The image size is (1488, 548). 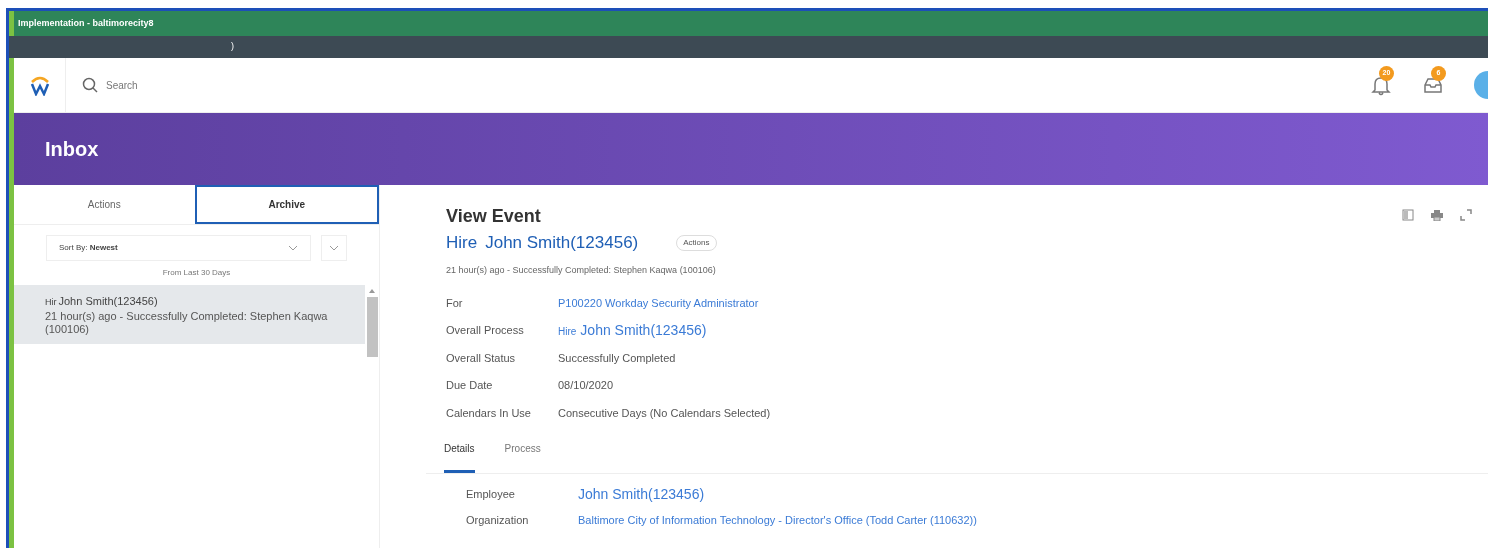 What do you see at coordinates (498, 521) in the screenshot?
I see `field-label: Organization` at bounding box center [498, 521].